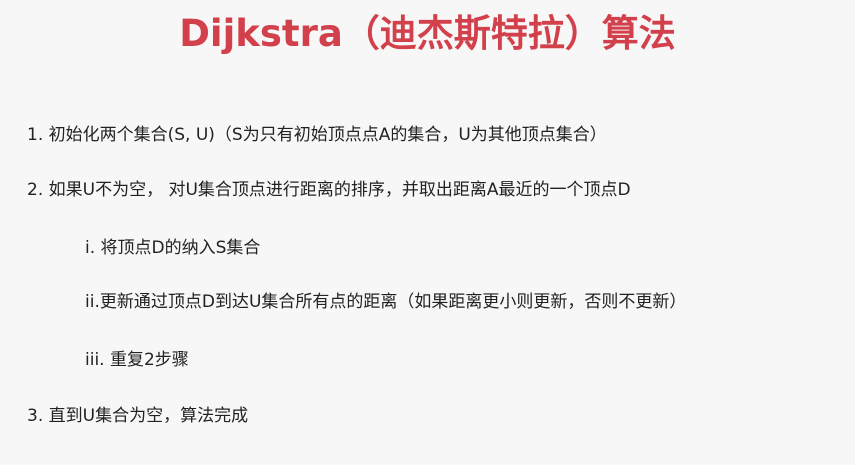 Image resolution: width=855 pixels, height=465 pixels. What do you see at coordinates (137, 360) in the screenshot?
I see `substep-iii-repeat: iii. 重复2步骤` at bounding box center [137, 360].